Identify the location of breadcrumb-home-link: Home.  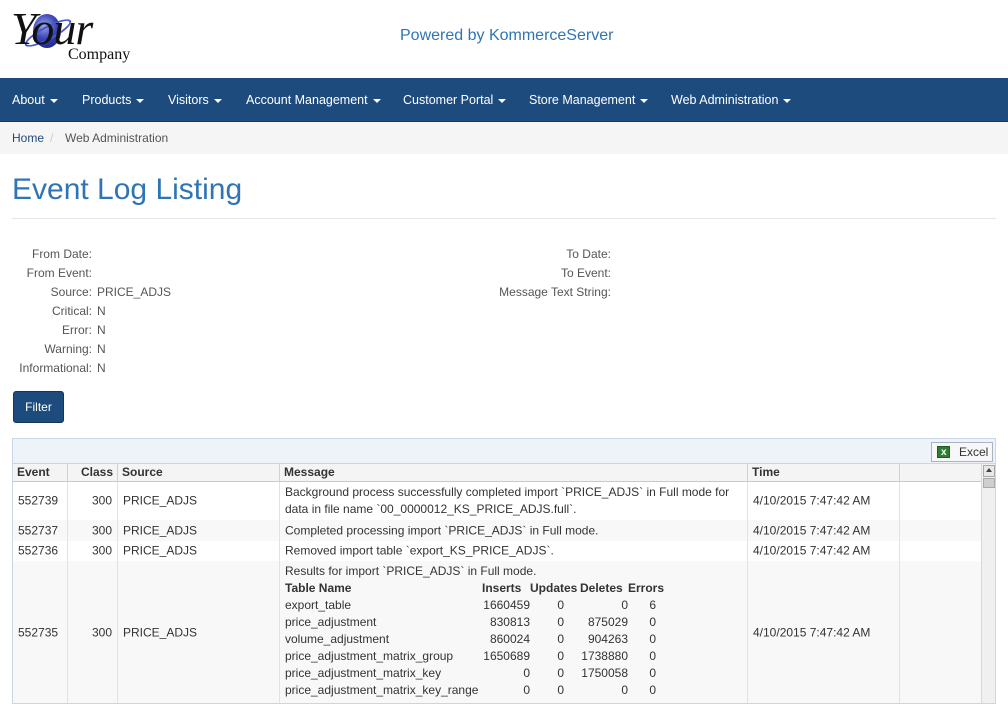
(28, 138).